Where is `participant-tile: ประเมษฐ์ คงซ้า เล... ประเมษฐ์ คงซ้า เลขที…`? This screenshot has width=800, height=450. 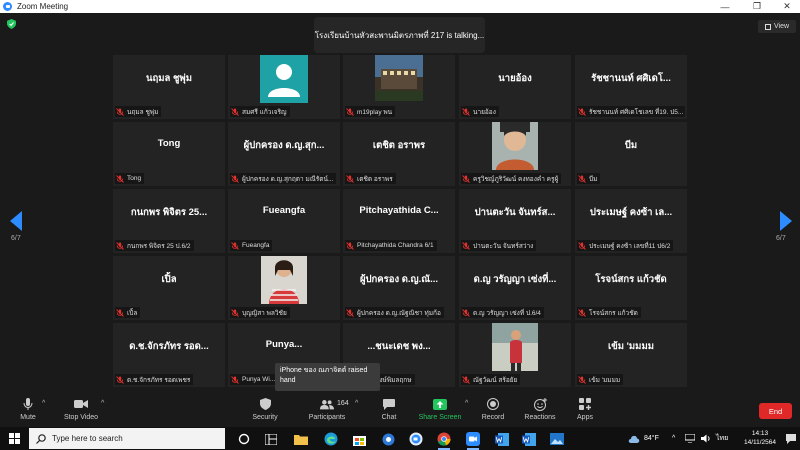 participant-tile: ประเมษฐ์ คงซ้า เล... ประเมษฐ์ คงซ้า เลขที… is located at coordinates (631, 221).